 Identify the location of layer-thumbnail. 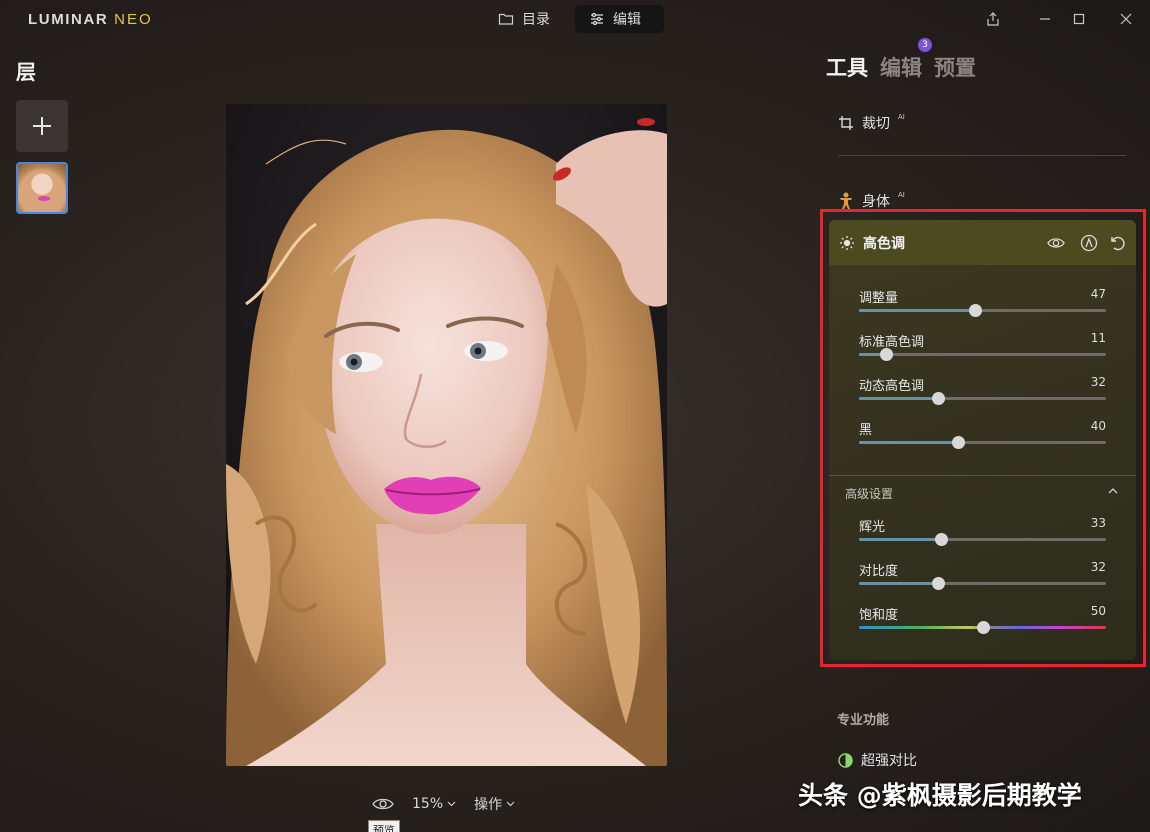
(42, 188).